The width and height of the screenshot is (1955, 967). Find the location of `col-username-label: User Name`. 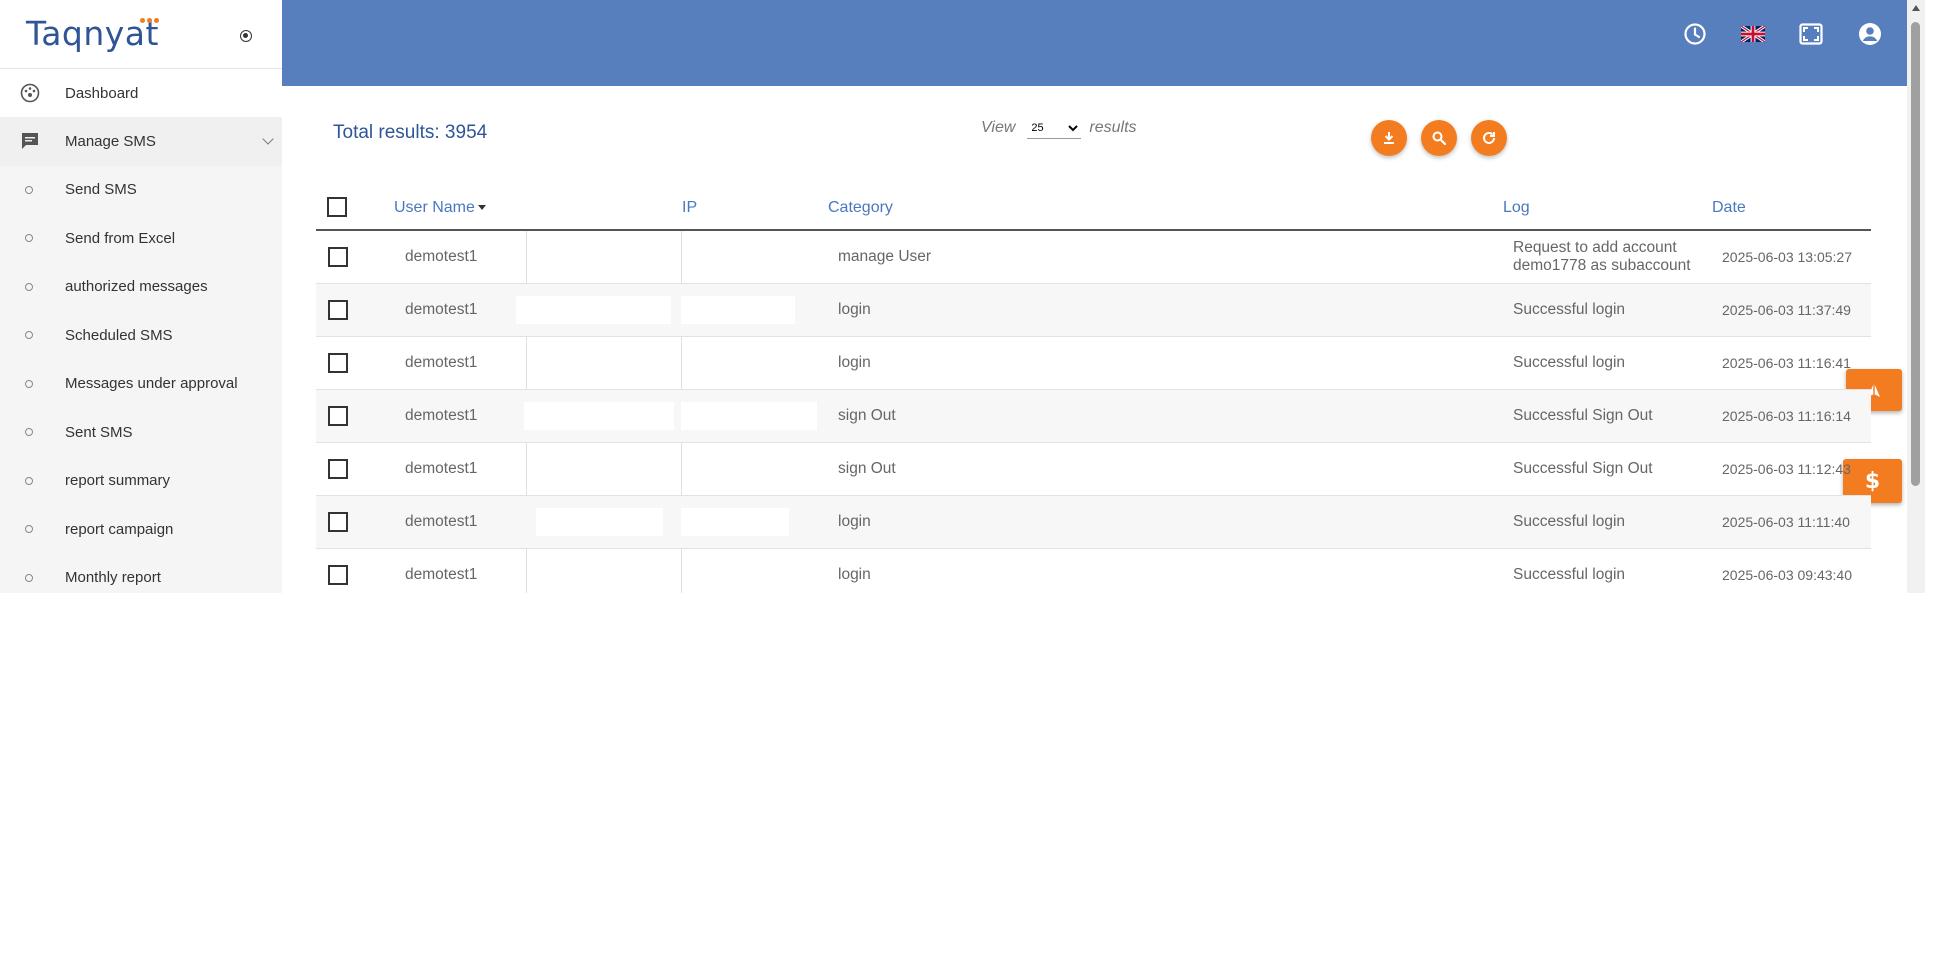

col-username-label: User Name is located at coordinates (434, 207).